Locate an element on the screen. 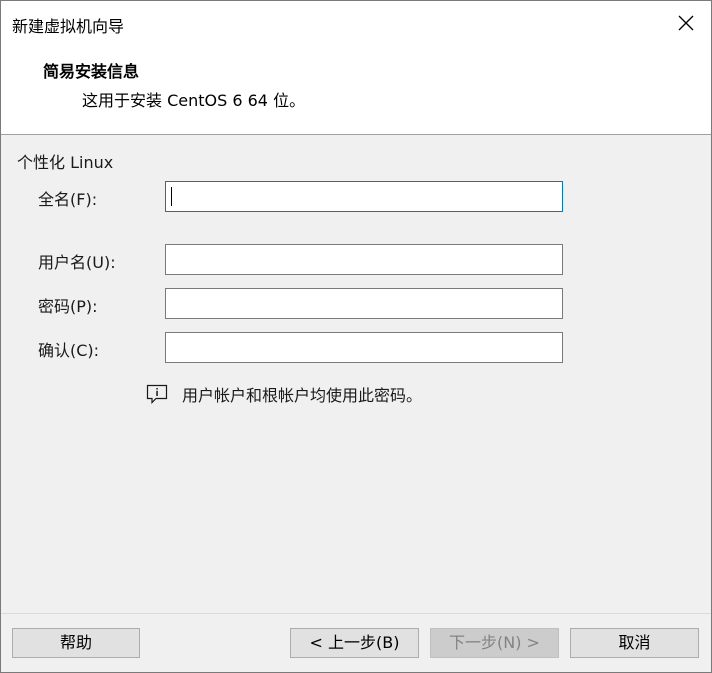  password-field is located at coordinates (364, 303).